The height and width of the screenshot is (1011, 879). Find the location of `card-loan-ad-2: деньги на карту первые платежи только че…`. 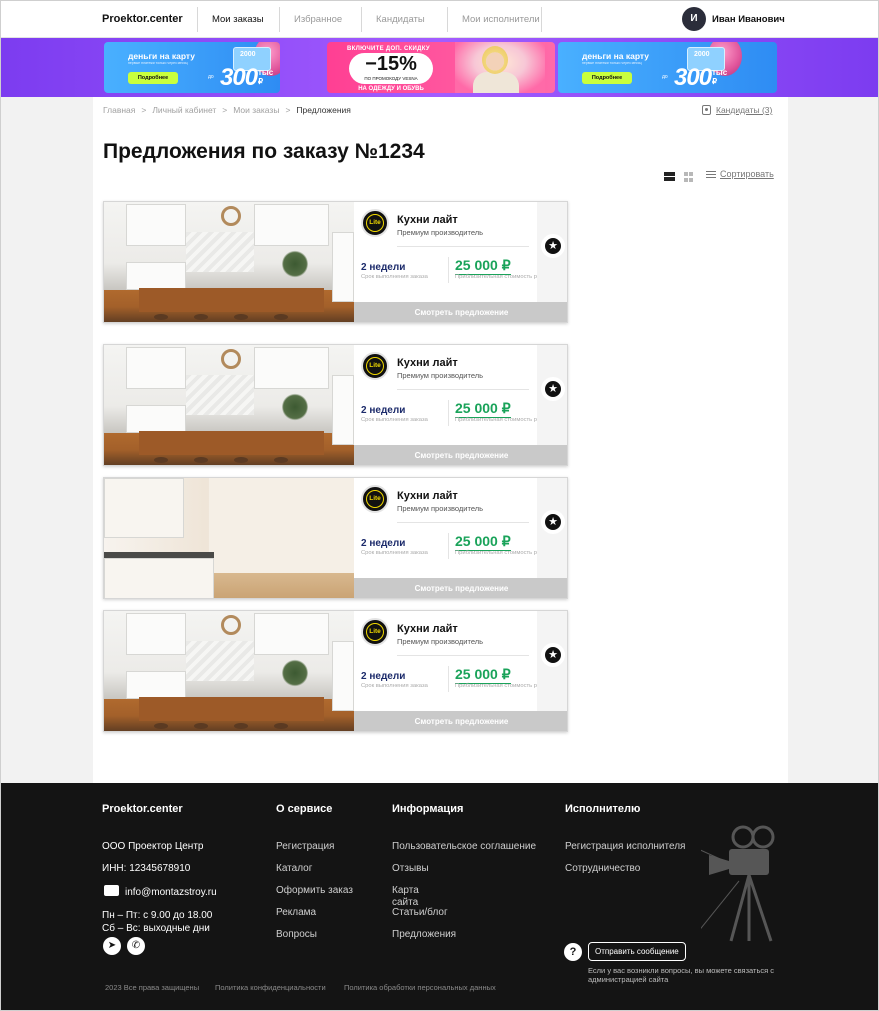

card-loan-ad-2: деньги на карту первые платежи только че… is located at coordinates (667, 67).